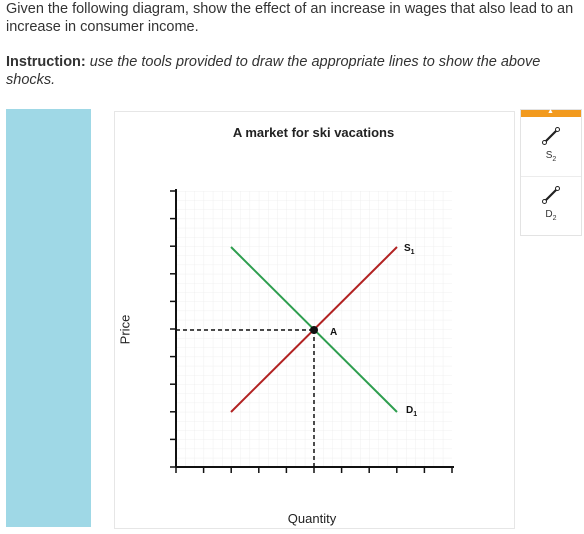 This screenshot has width=584, height=534. I want to click on demand-label-letter: D, so click(409, 410).